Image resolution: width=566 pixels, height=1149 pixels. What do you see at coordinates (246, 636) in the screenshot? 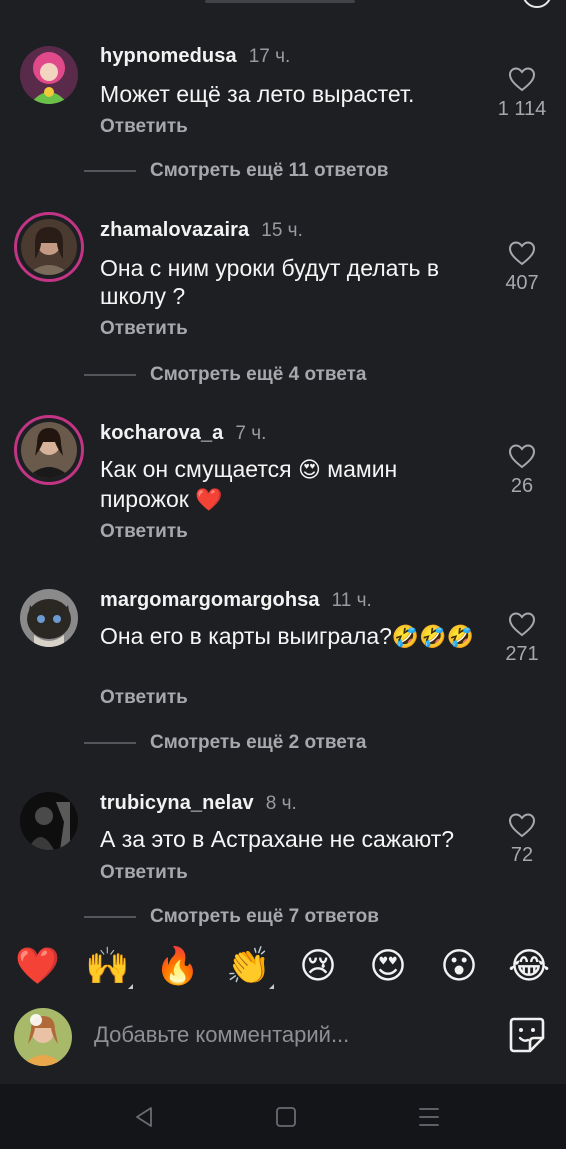
I see `comment-text-part: Она его в карты выиграла?` at bounding box center [246, 636].